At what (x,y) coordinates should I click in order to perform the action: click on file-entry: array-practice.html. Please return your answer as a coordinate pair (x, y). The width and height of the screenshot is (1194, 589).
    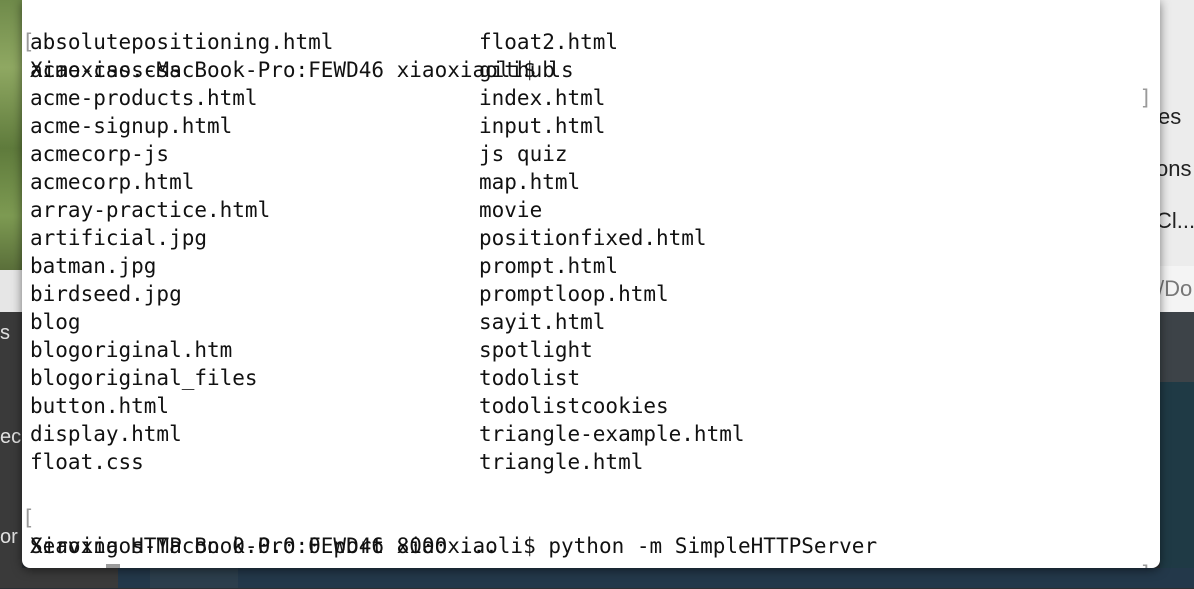
    Looking at the image, I should click on (150, 210).